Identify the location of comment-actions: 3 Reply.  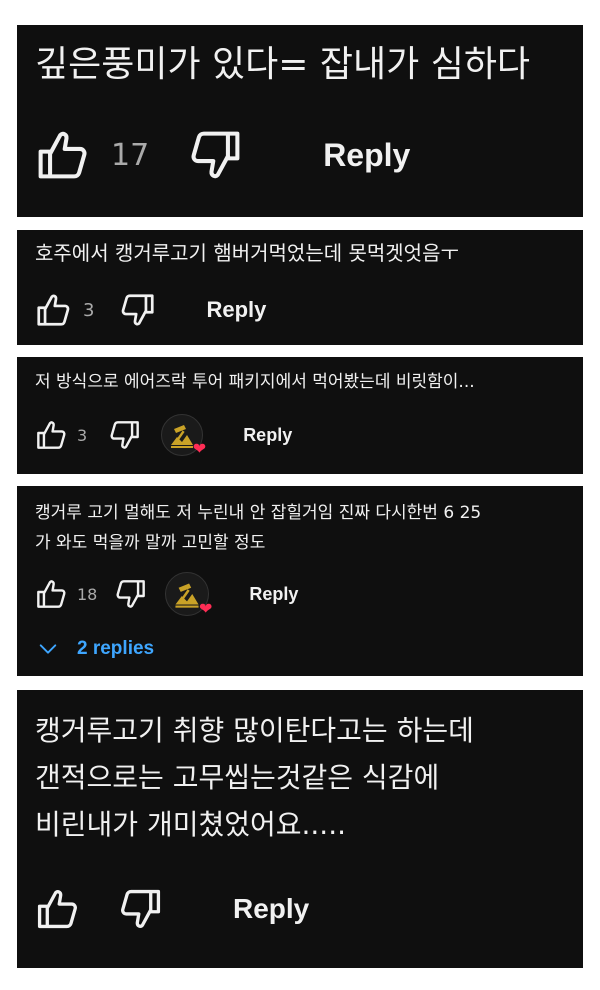
(150, 310).